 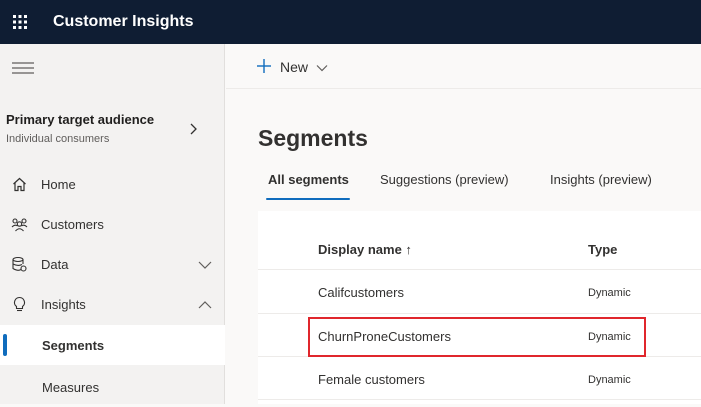 What do you see at coordinates (384, 336) in the screenshot?
I see `segment-name: ChurnProneCustomers` at bounding box center [384, 336].